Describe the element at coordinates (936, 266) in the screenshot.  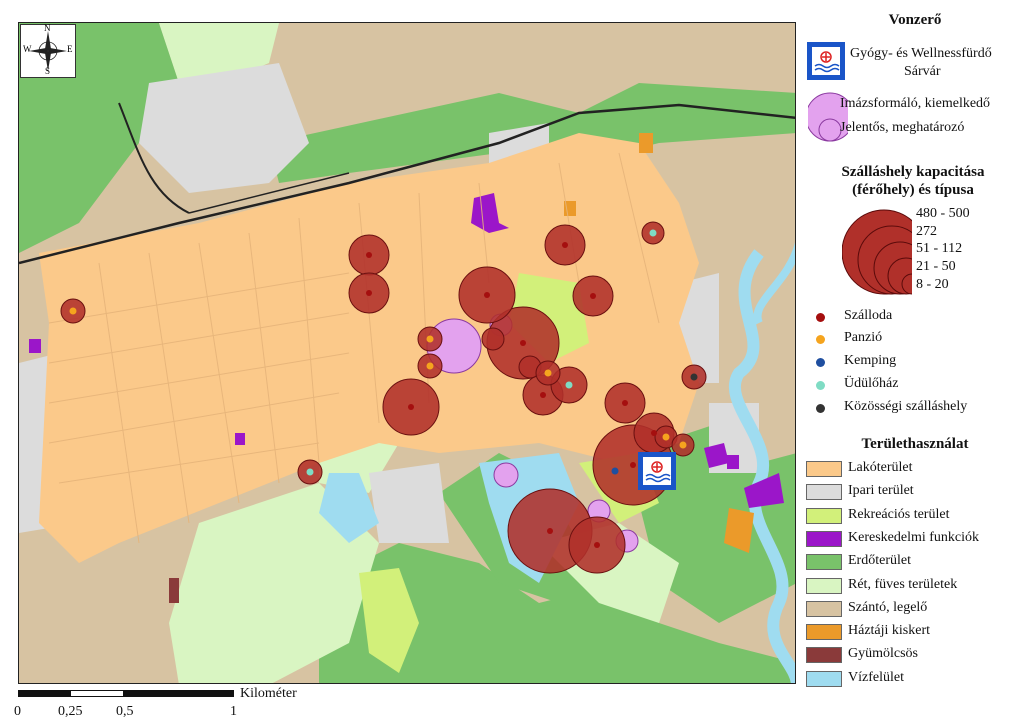
I see `legend-capacity-class: 21 - 50` at that location.